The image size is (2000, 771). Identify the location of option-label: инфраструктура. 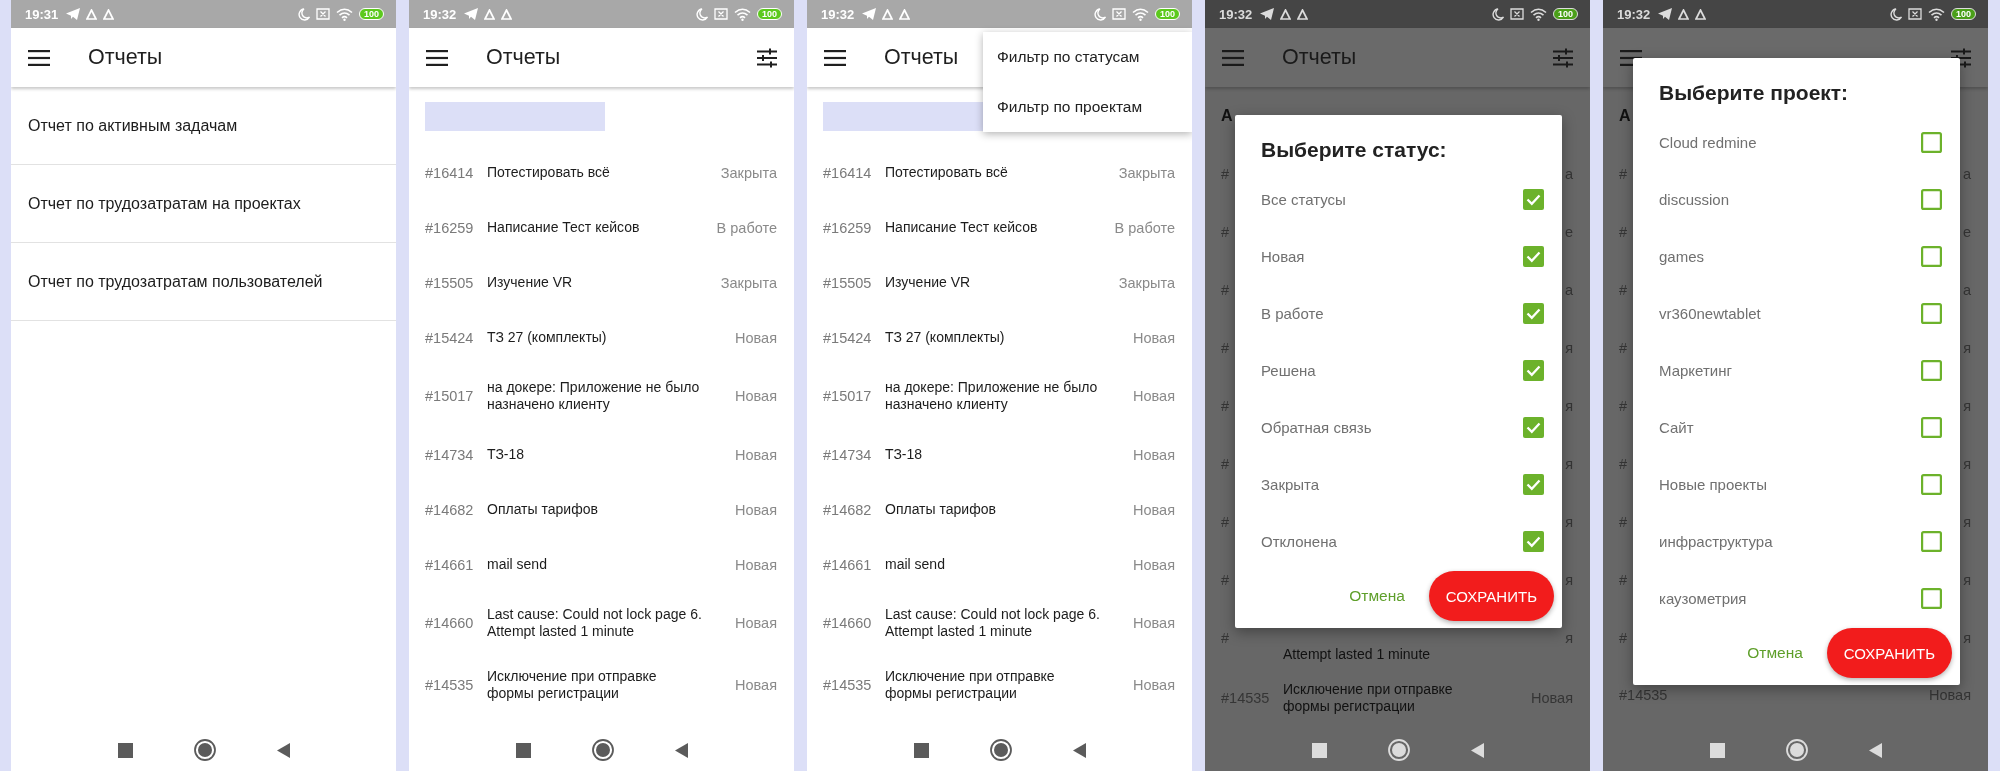
(1716, 541).